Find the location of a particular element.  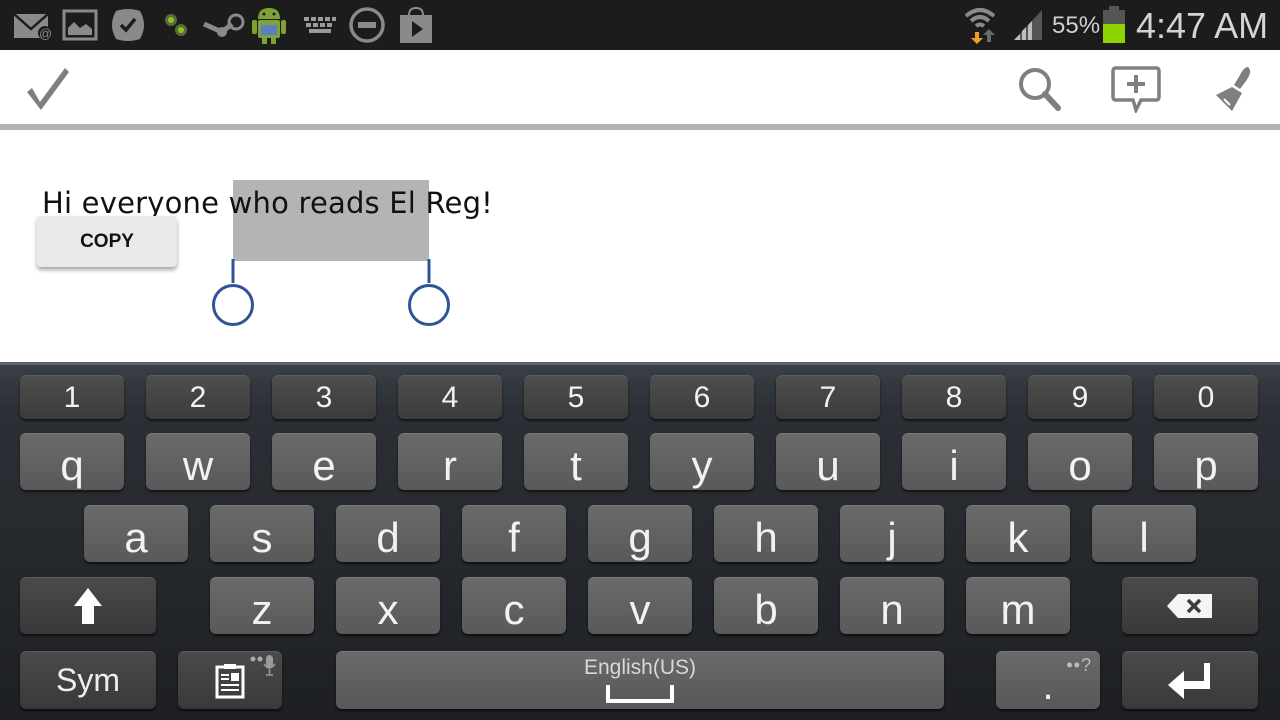

key-u: u is located at coordinates (828, 461).